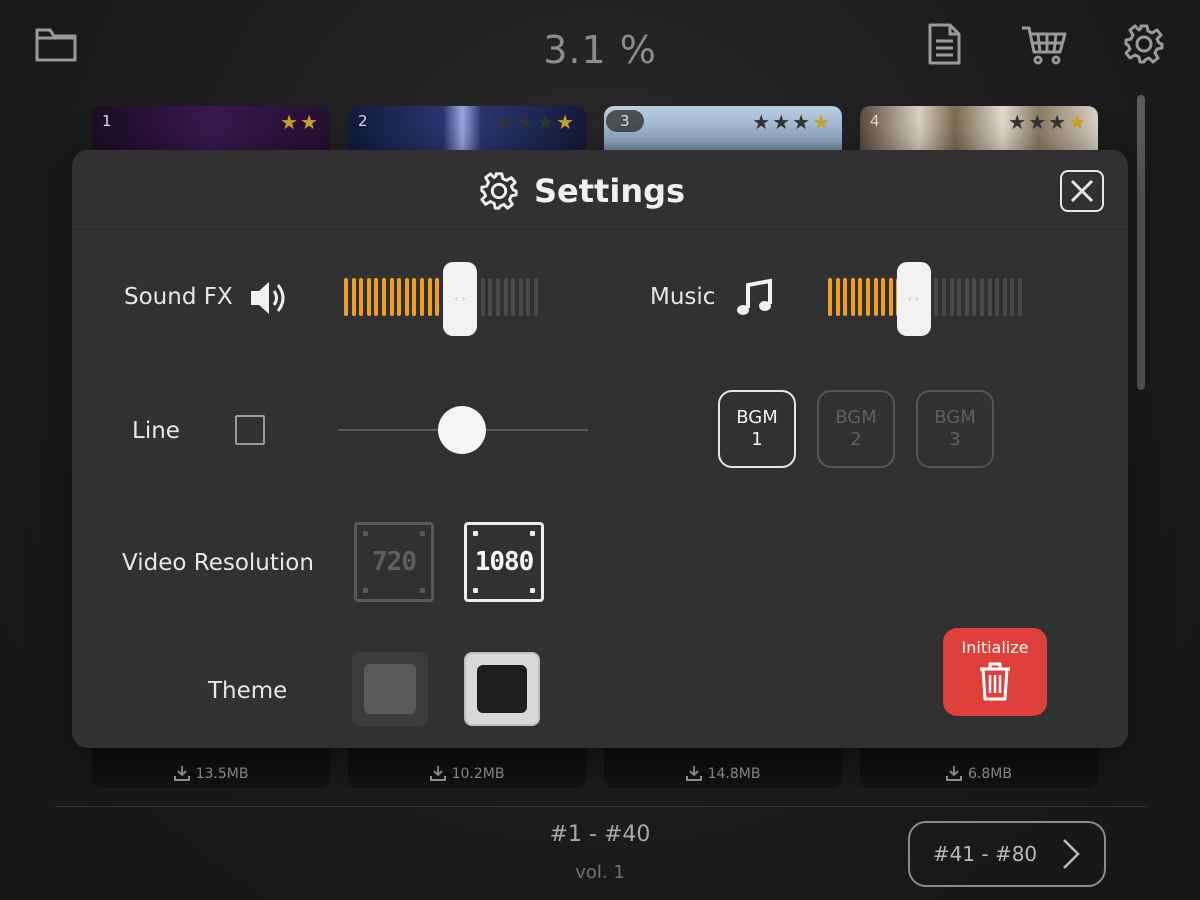  I want to click on progress-percentage: 3.1 %, so click(600, 50).